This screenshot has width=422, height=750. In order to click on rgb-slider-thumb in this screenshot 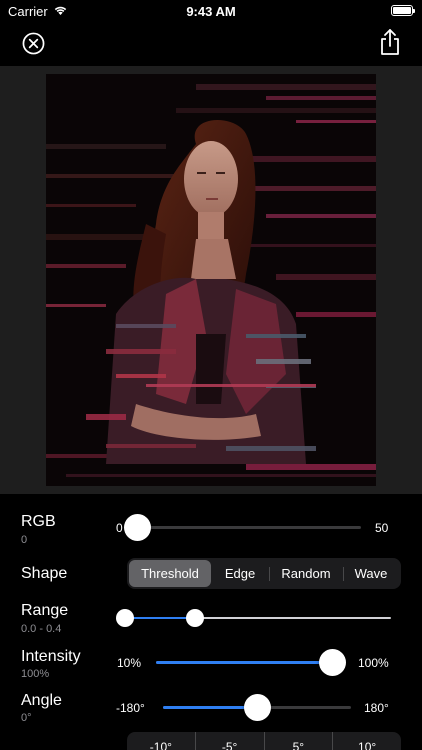, I will do `click(137, 527)`.